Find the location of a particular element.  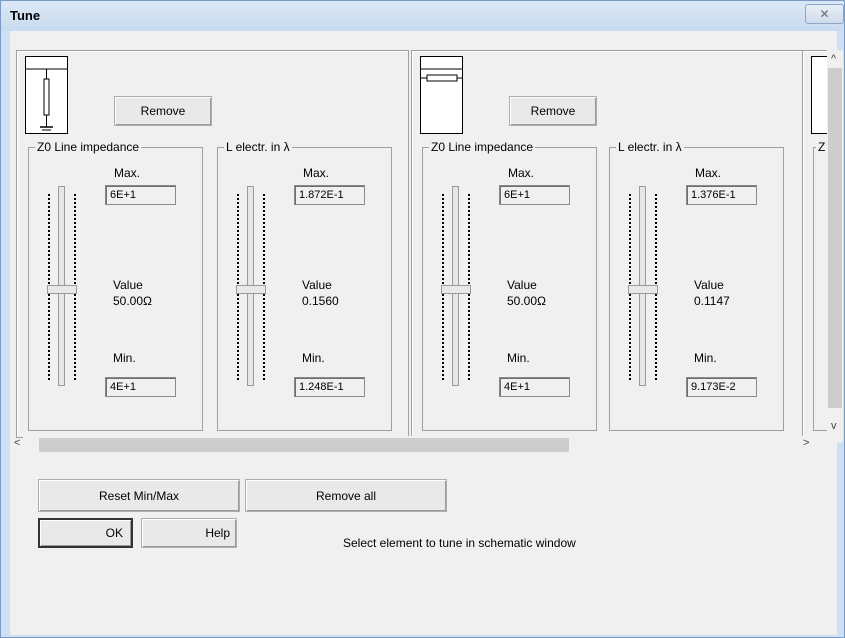

close-icon: ✕ is located at coordinates (824, 14).